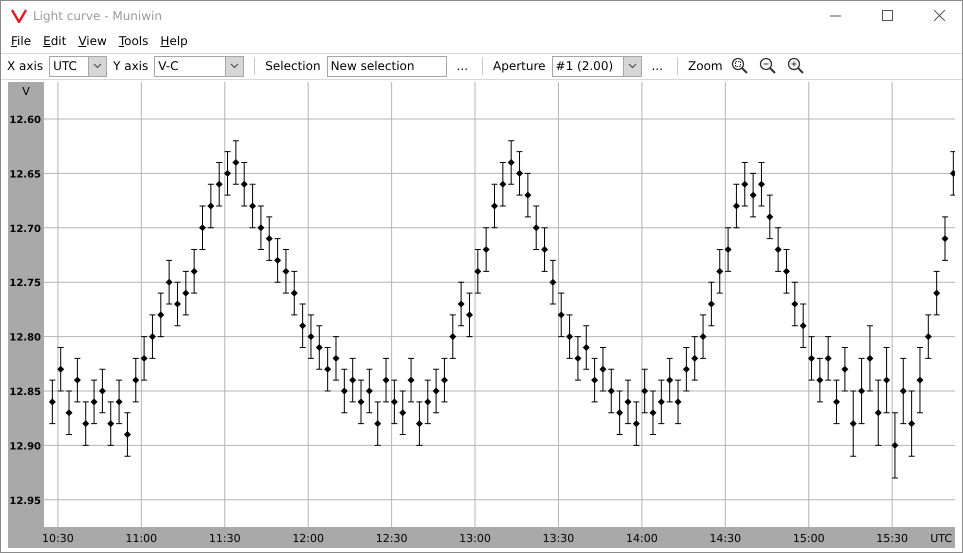 The image size is (963, 553). What do you see at coordinates (392, 538) in the screenshot?
I see `x-tick-label: 12:30` at bounding box center [392, 538].